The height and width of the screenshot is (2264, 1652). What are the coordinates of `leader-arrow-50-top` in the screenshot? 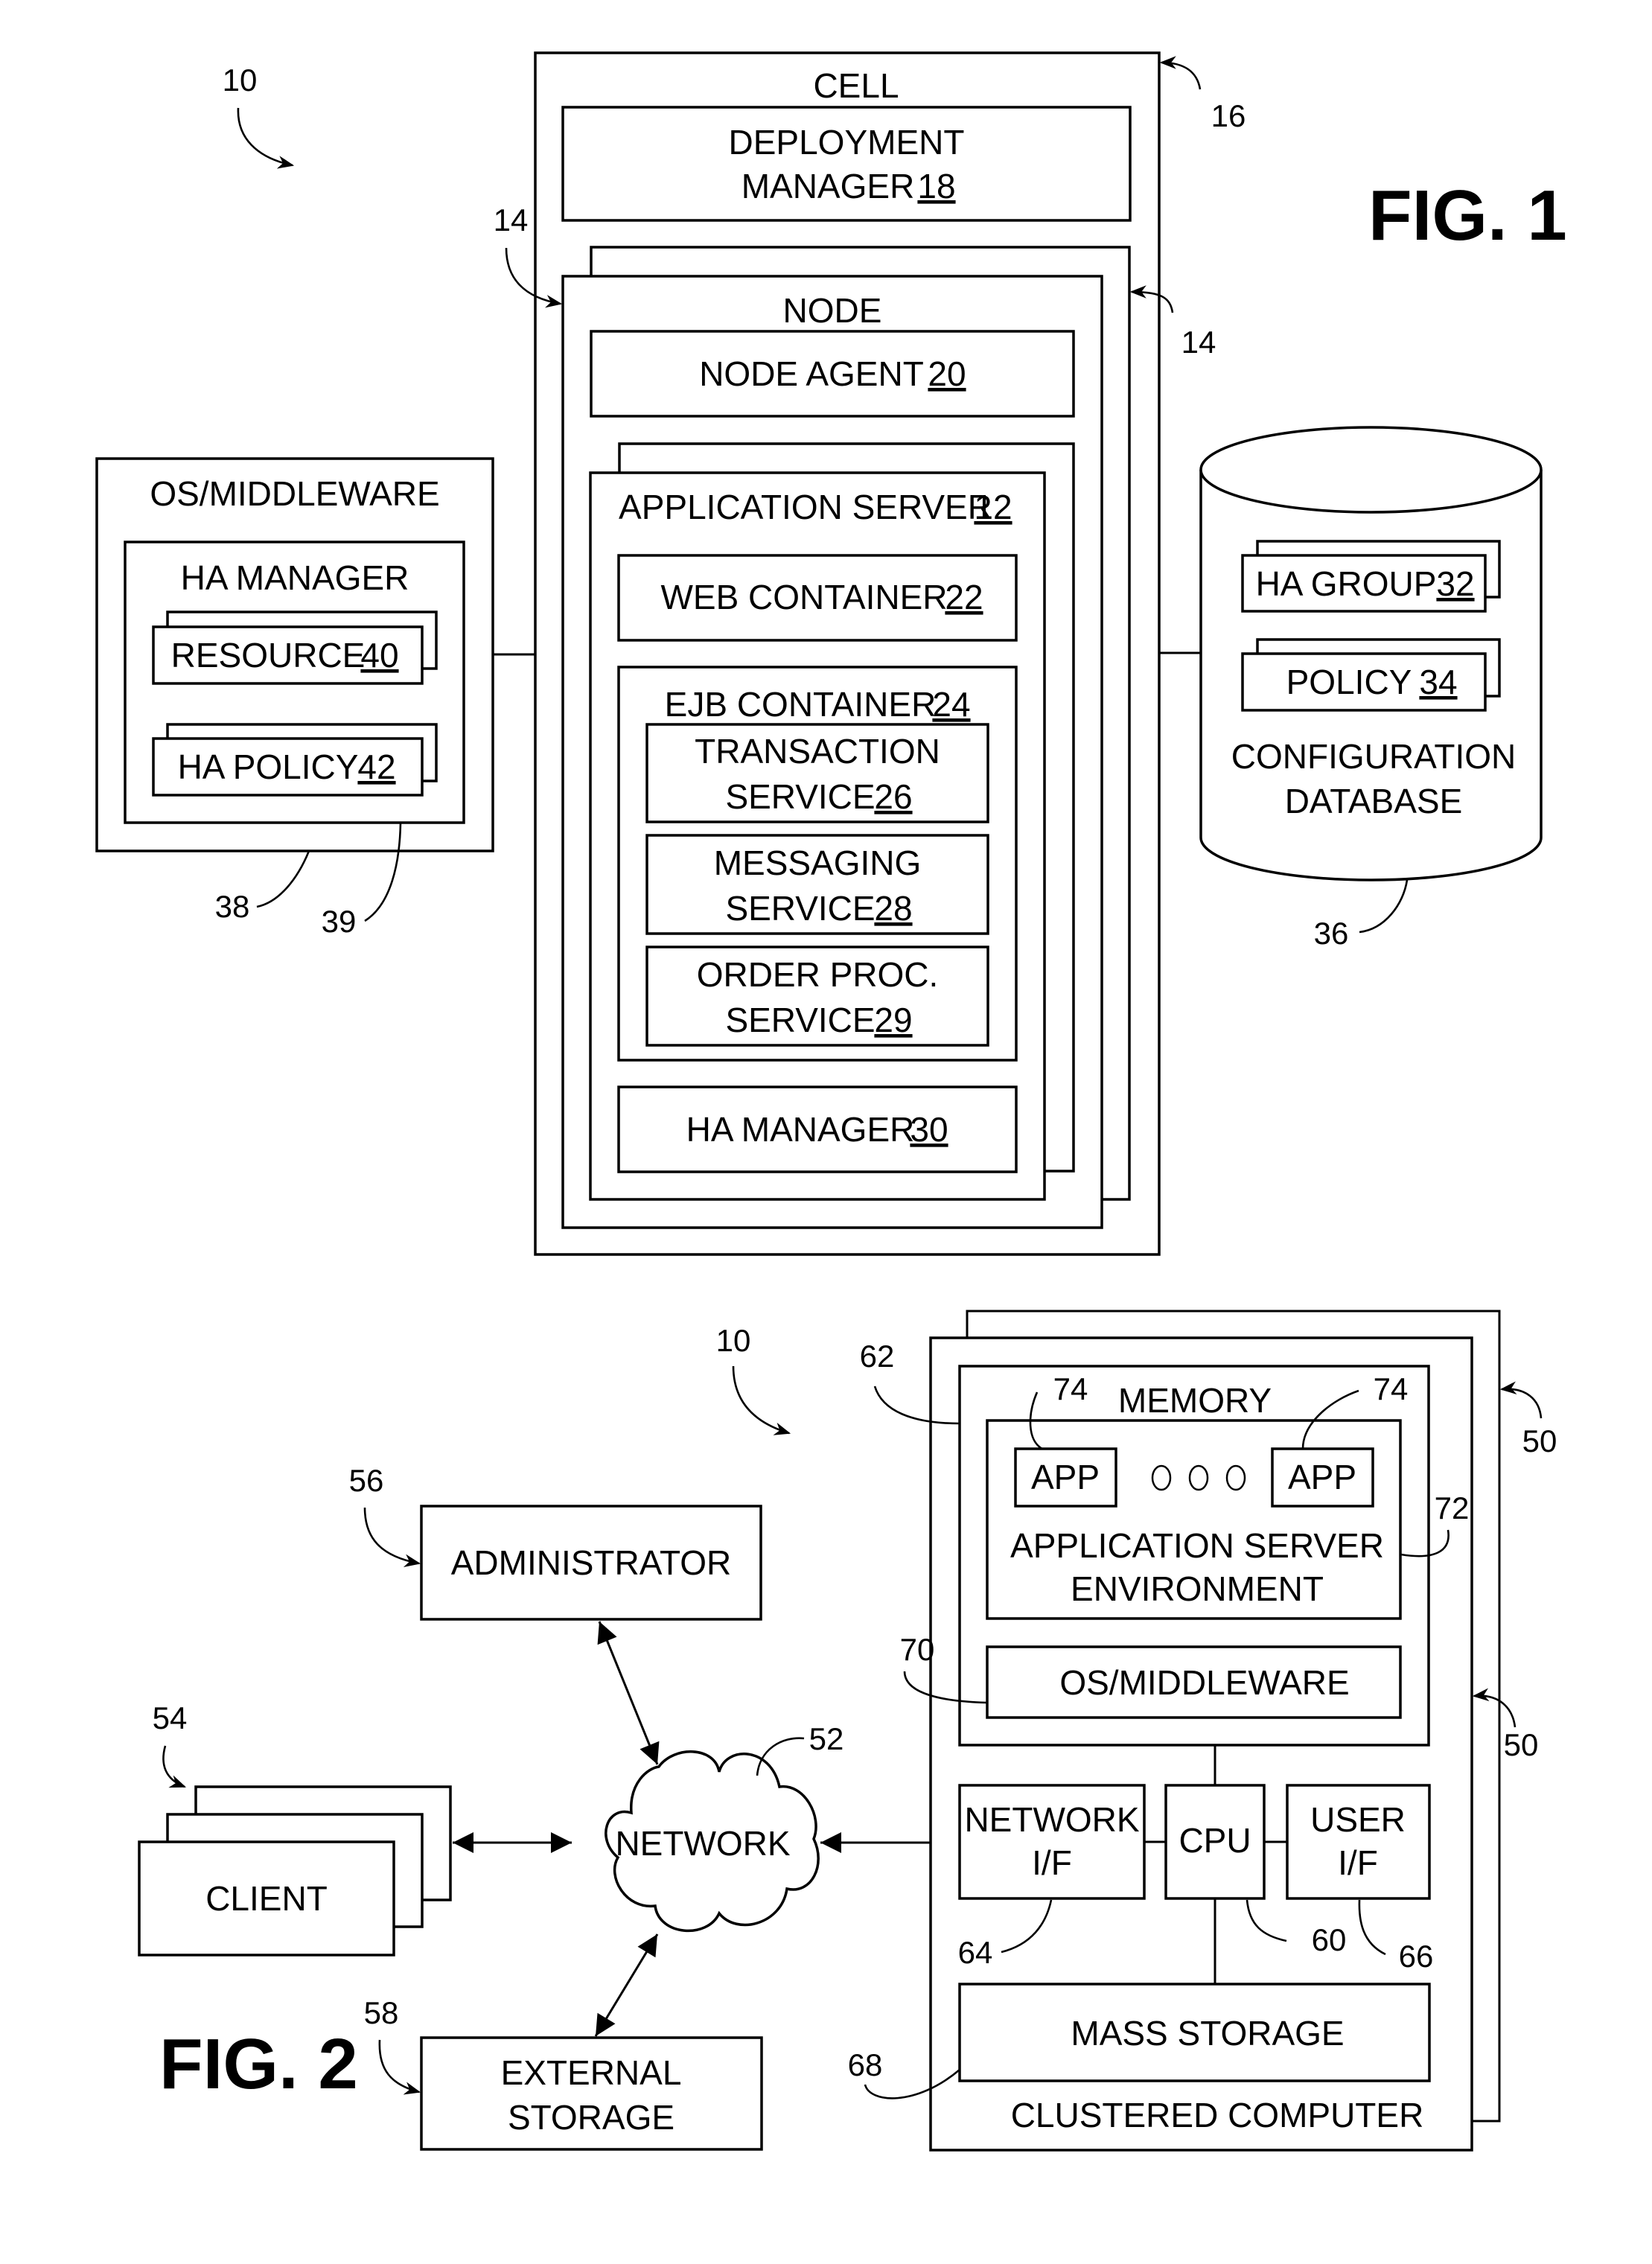 It's located at (1521, 1400).